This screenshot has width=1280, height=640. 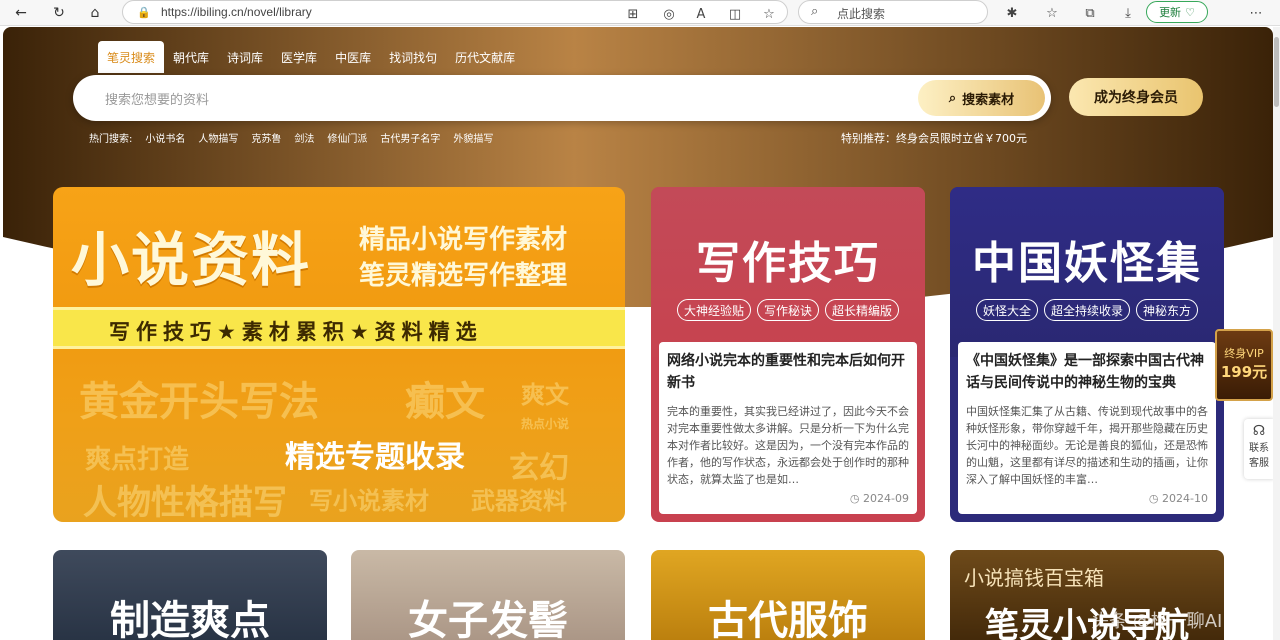 What do you see at coordinates (1088, 372) in the screenshot?
I see `article-headline: 《中国妖怪集》是一部探索中国古代神话与民间传说中的神秘生物的宝典` at bounding box center [1088, 372].